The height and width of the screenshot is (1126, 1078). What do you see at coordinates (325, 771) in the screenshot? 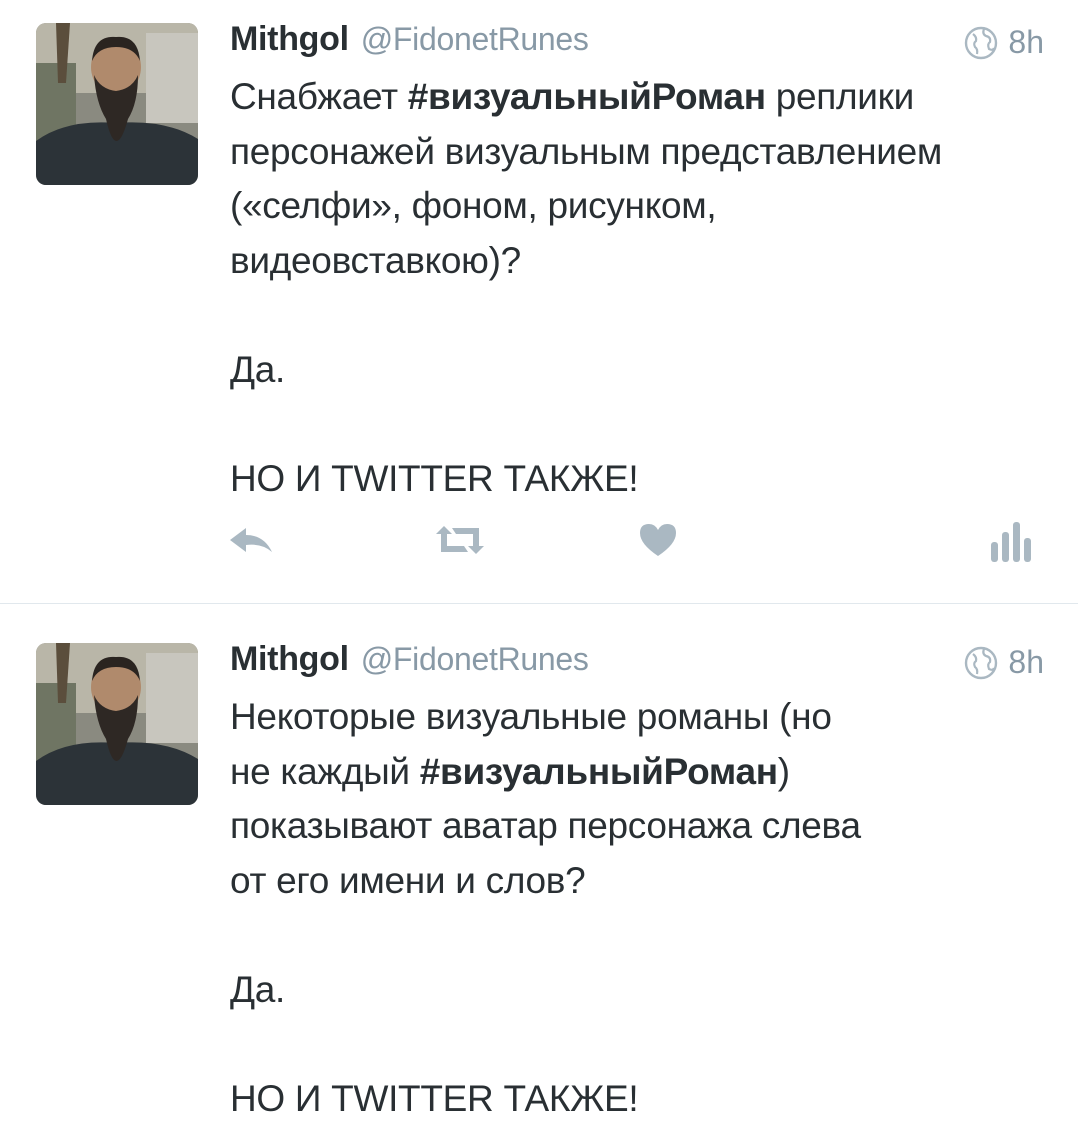
I see `text-segment: не каждый` at bounding box center [325, 771].